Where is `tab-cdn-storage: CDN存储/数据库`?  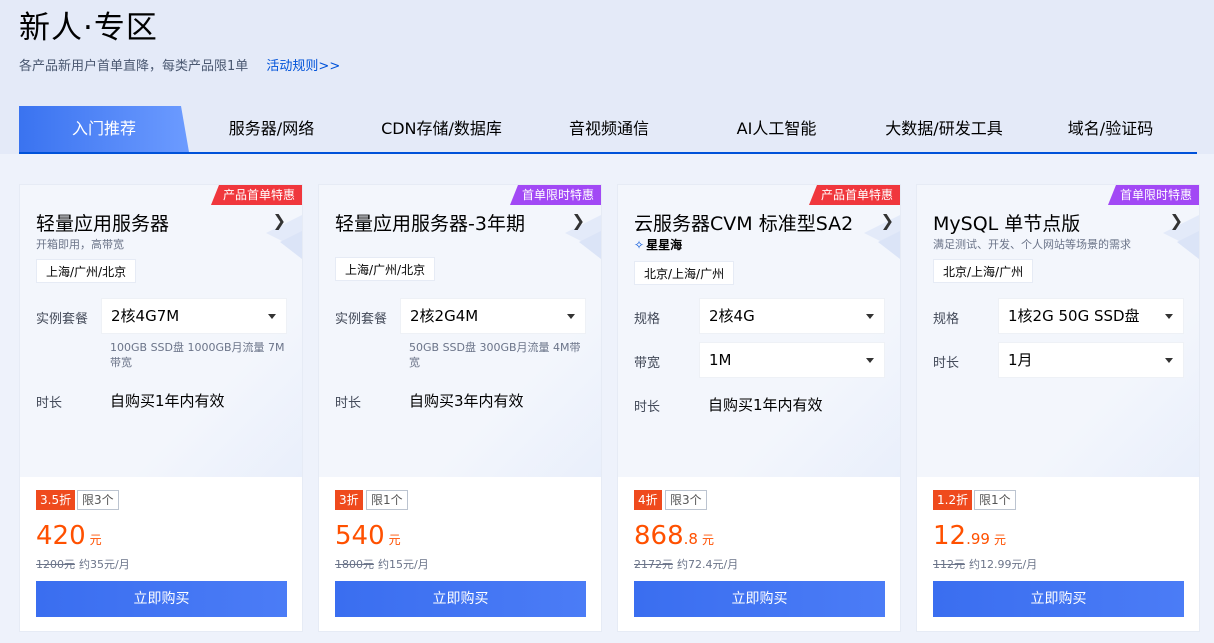
tab-cdn-storage: CDN存储/数据库 is located at coordinates (441, 129).